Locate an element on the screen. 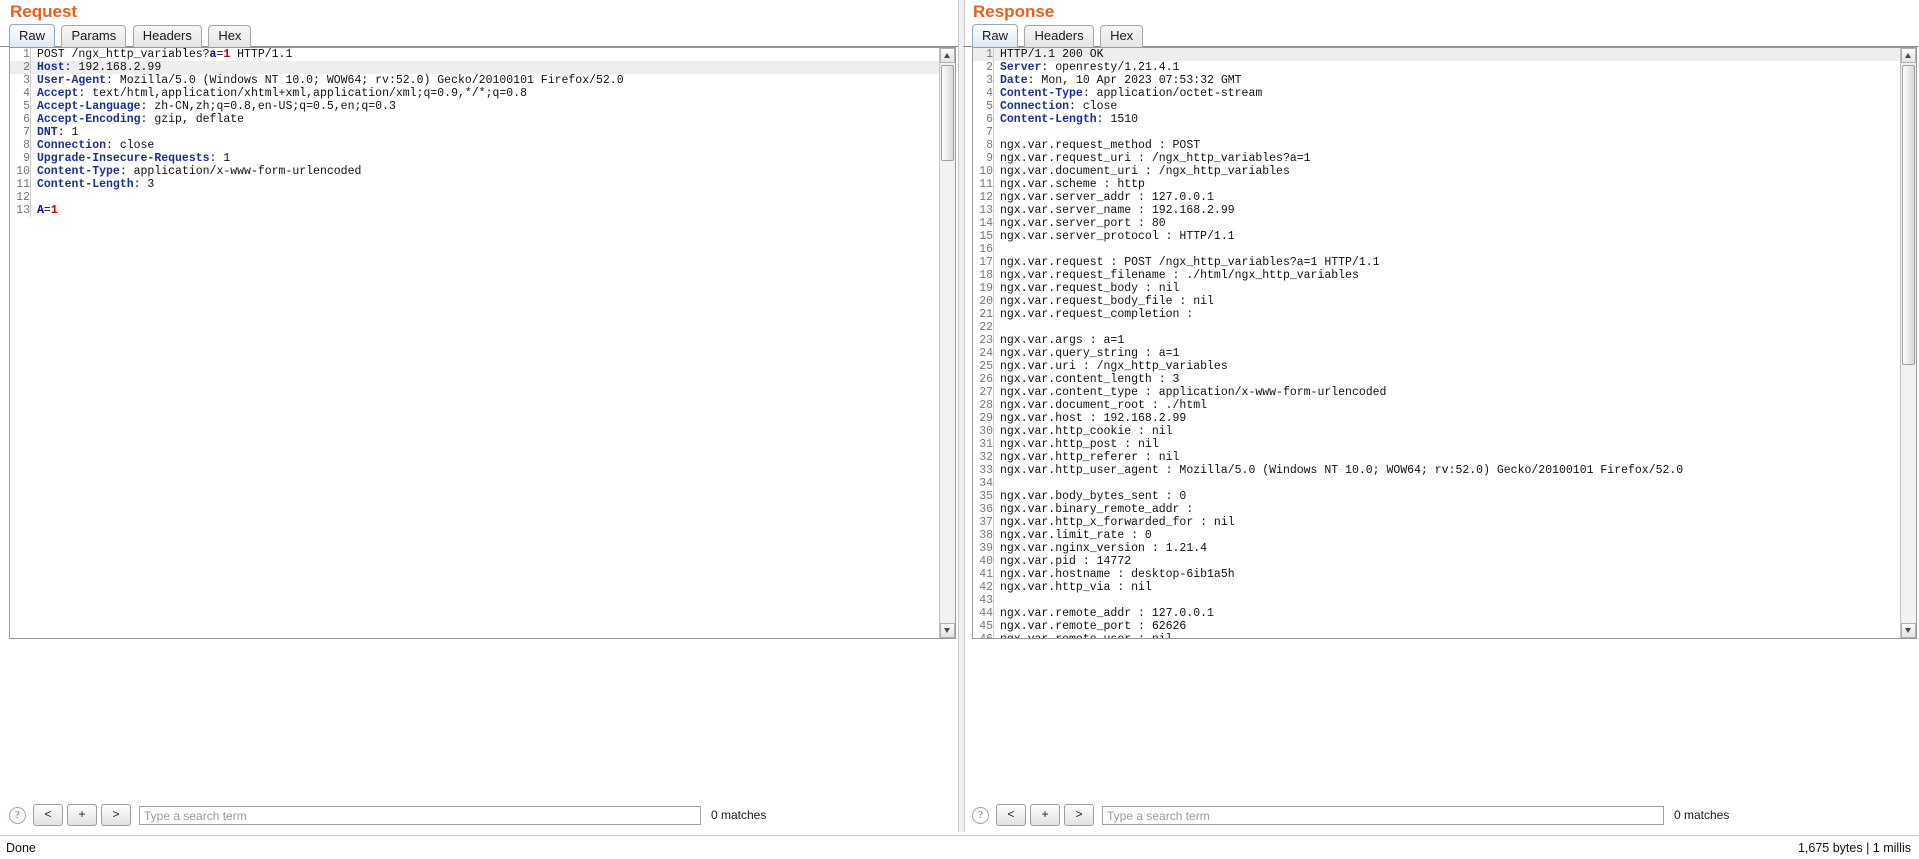 This screenshot has height=859, width=1919. response-vertical-scrollbar is located at coordinates (1908, 343).